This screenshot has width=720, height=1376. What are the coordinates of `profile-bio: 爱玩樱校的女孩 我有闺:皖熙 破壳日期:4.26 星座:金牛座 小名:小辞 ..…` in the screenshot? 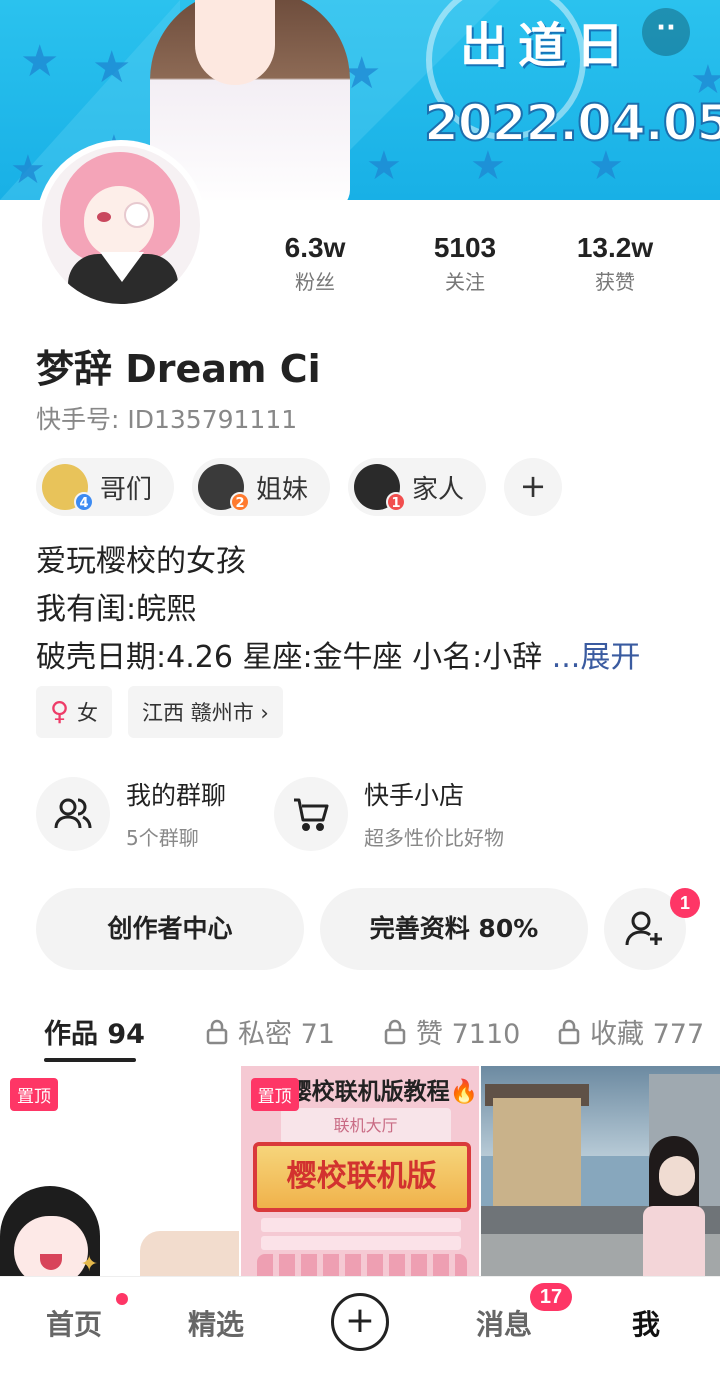 It's located at (338, 610).